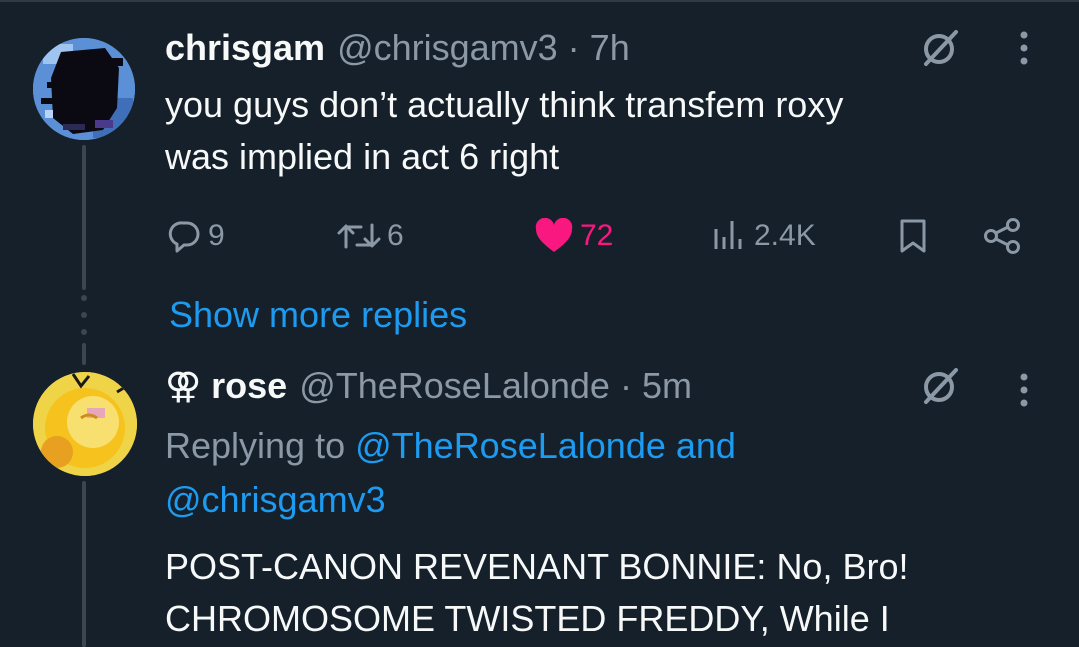 The image size is (1079, 647). Describe the element at coordinates (728, 235) in the screenshot. I see `views-icon` at that location.